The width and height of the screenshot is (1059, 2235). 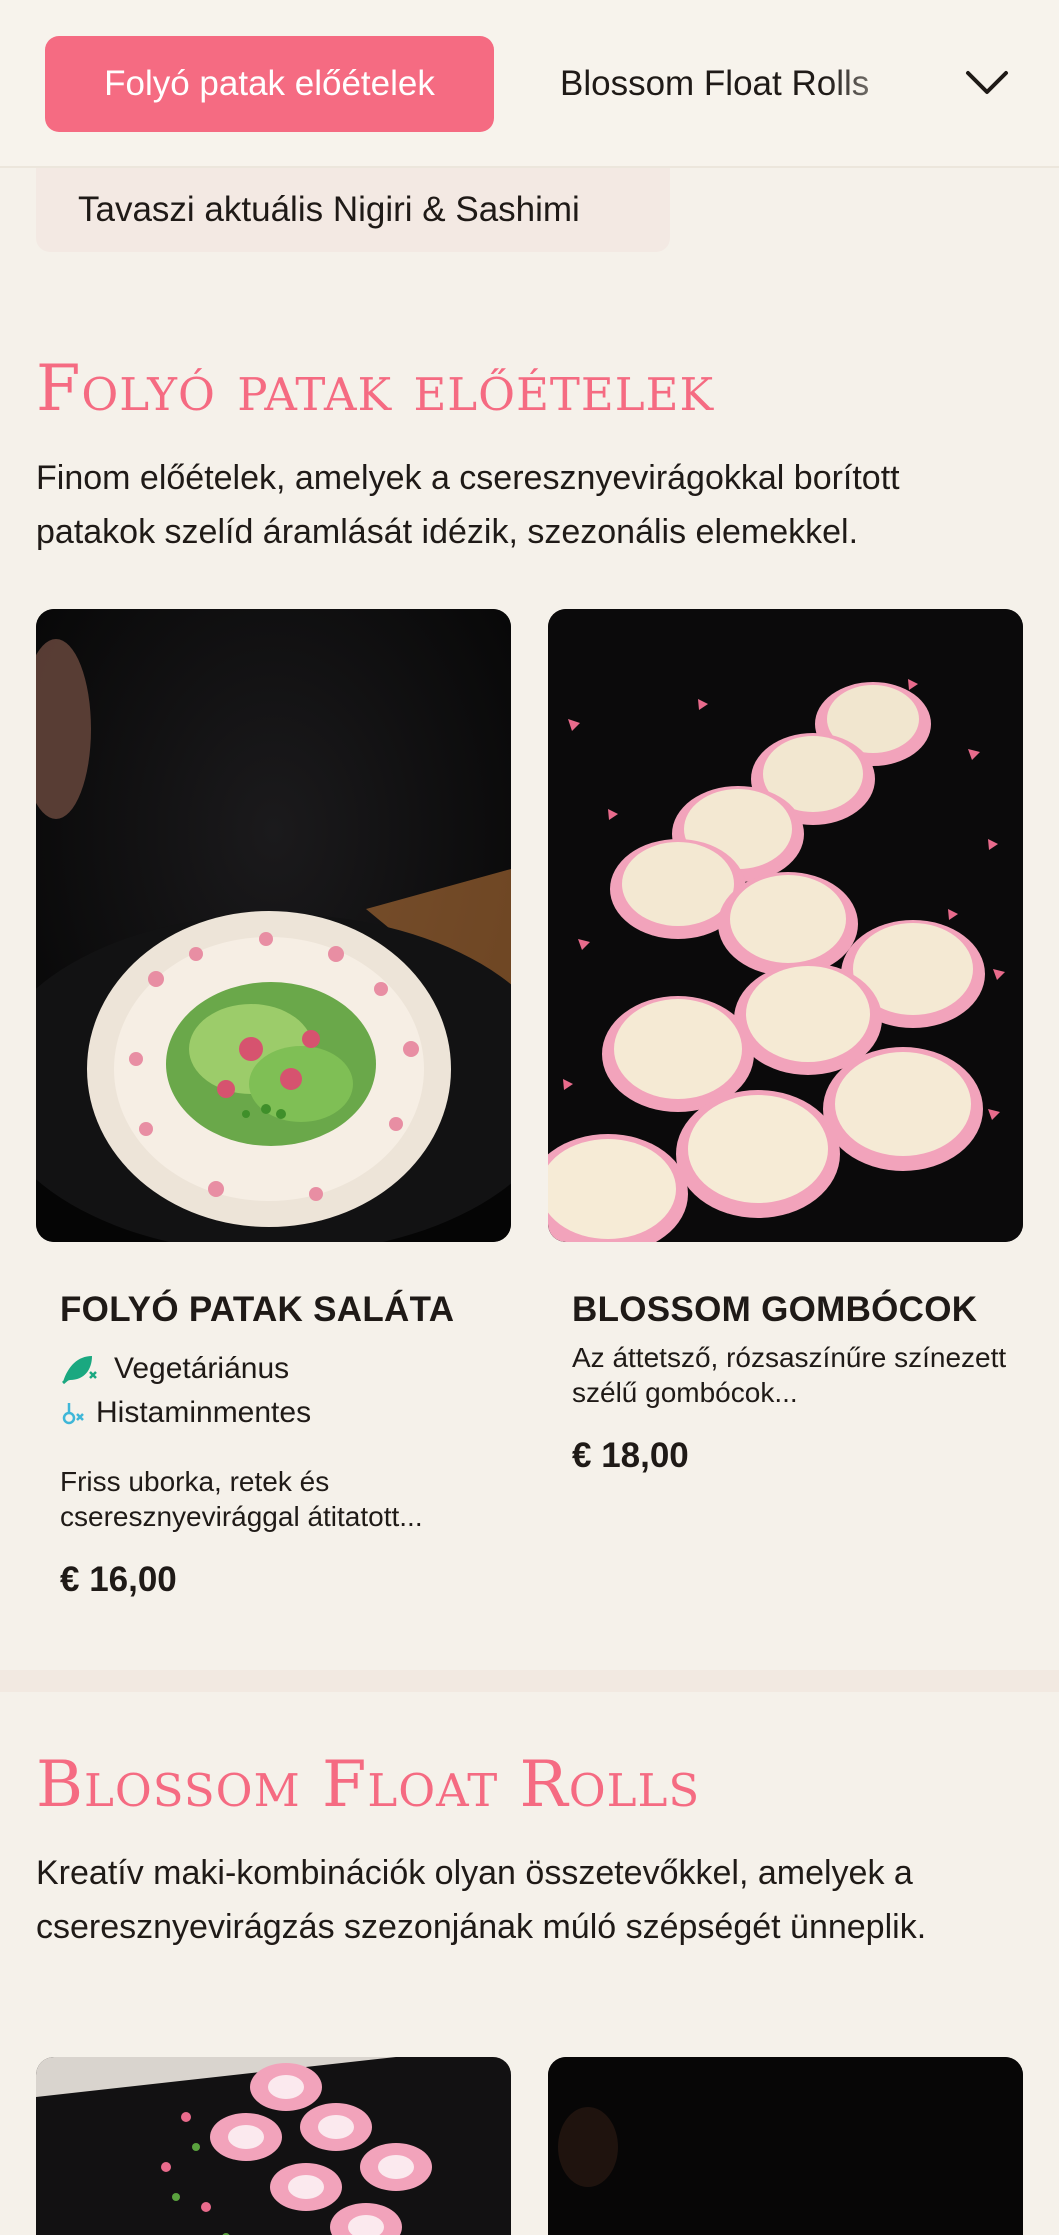 What do you see at coordinates (630, 1455) in the screenshot?
I see `item-price: € 18,00` at bounding box center [630, 1455].